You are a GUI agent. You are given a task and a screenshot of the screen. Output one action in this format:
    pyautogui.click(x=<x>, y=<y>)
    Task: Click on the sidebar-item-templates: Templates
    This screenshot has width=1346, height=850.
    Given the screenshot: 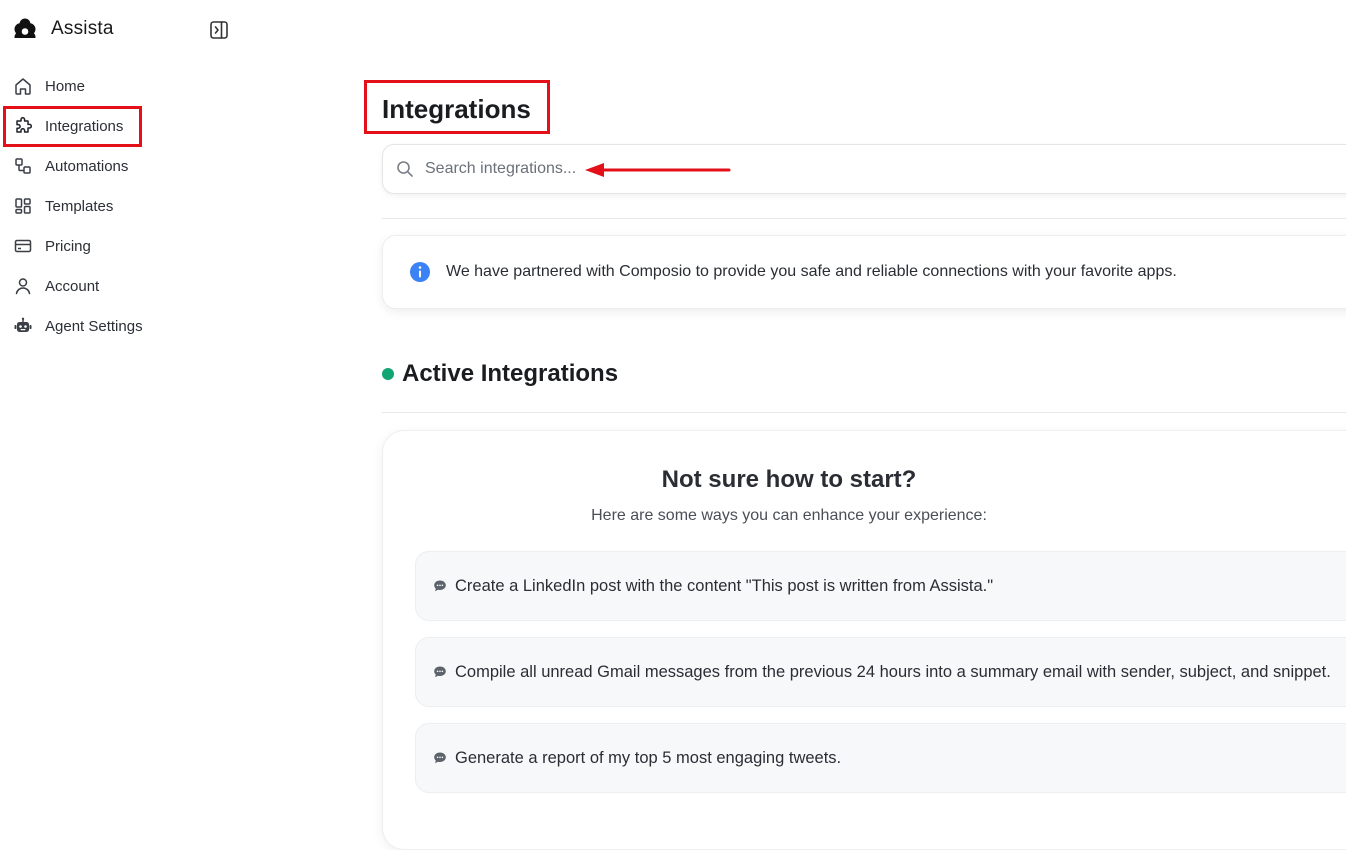 What is the action you would take?
    pyautogui.click(x=112, y=206)
    